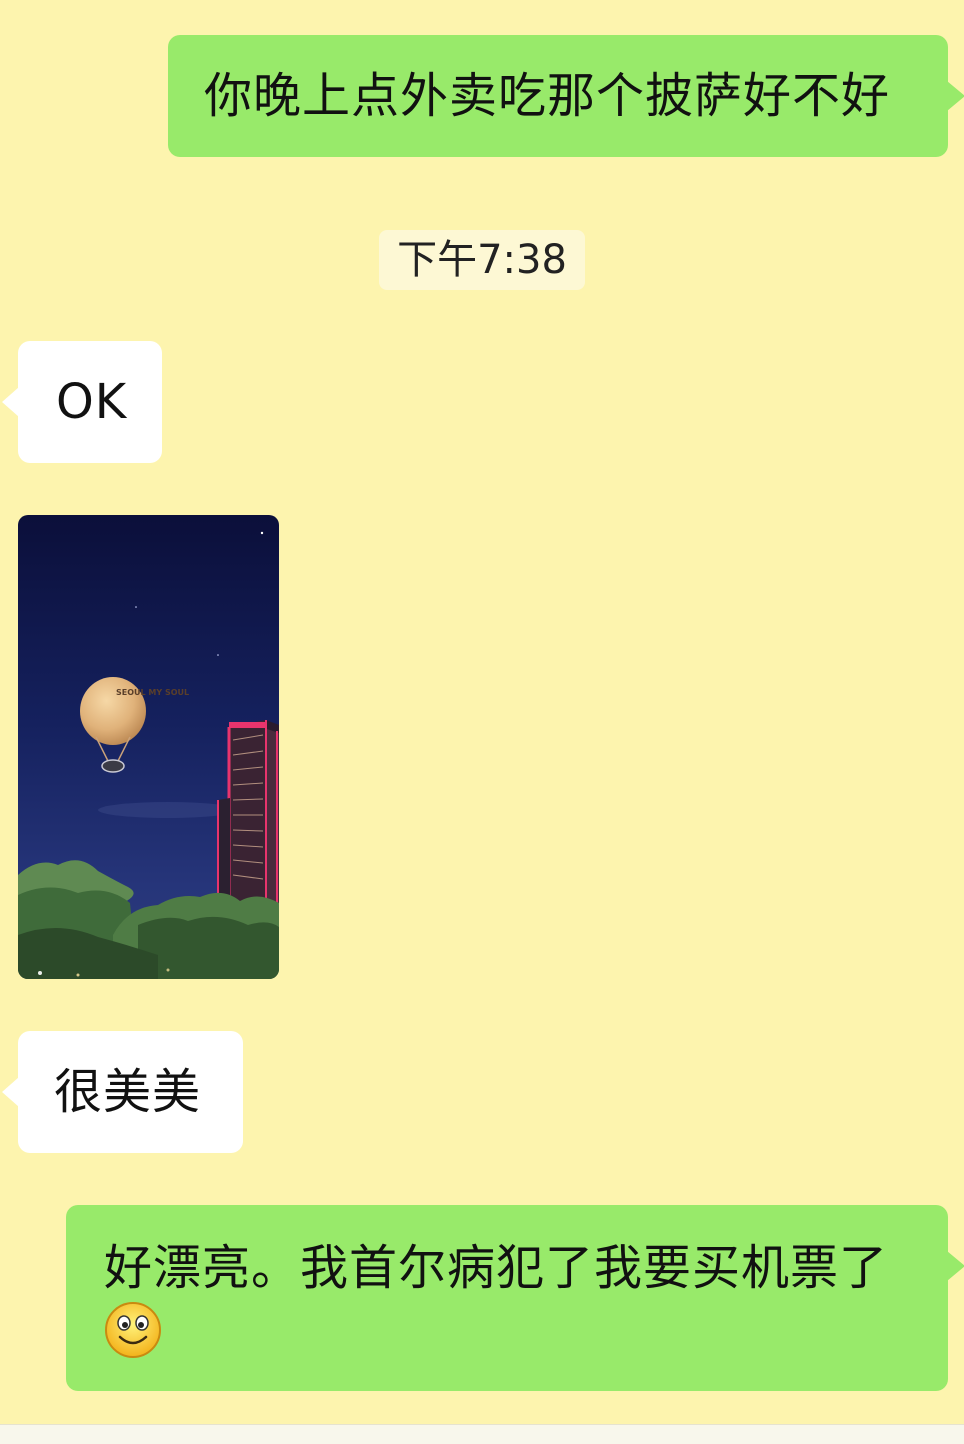  What do you see at coordinates (152, 692) in the screenshot?
I see `balloon-text: SEOUL MY SOUL` at bounding box center [152, 692].